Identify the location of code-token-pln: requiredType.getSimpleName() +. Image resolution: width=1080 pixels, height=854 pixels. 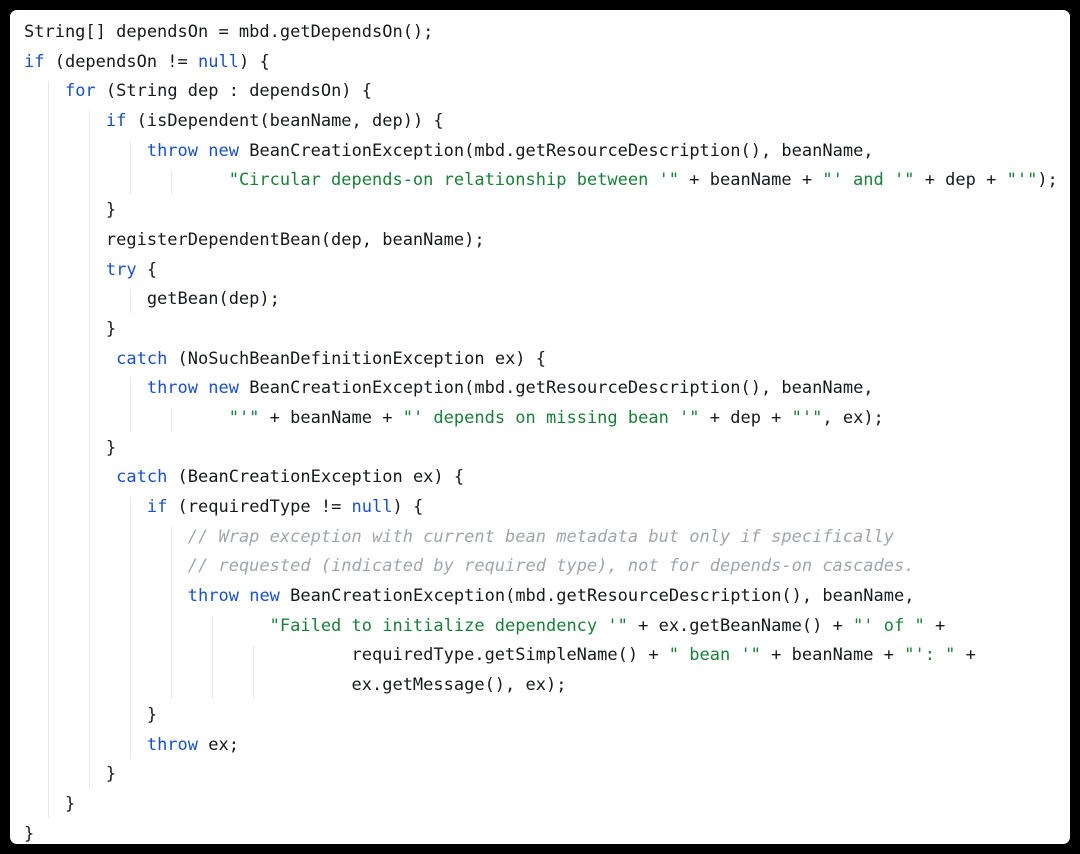
(346, 655).